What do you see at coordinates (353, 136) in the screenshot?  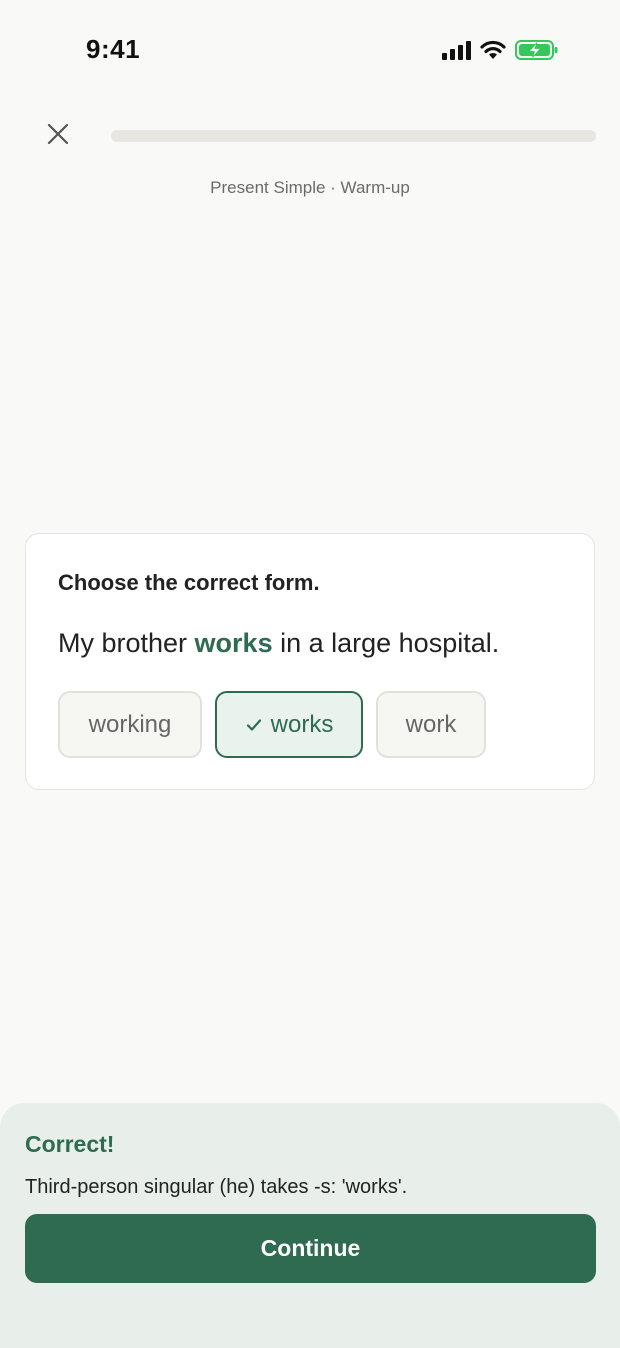 I see `lesson-progress-bar` at bounding box center [353, 136].